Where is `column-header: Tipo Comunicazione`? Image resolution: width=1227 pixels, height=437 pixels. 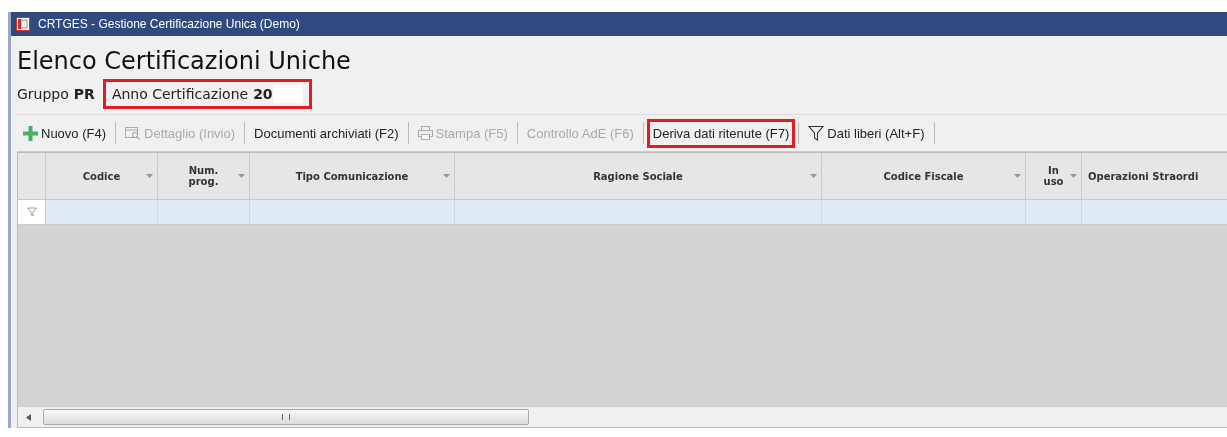 column-header: Tipo Comunicazione is located at coordinates (352, 176).